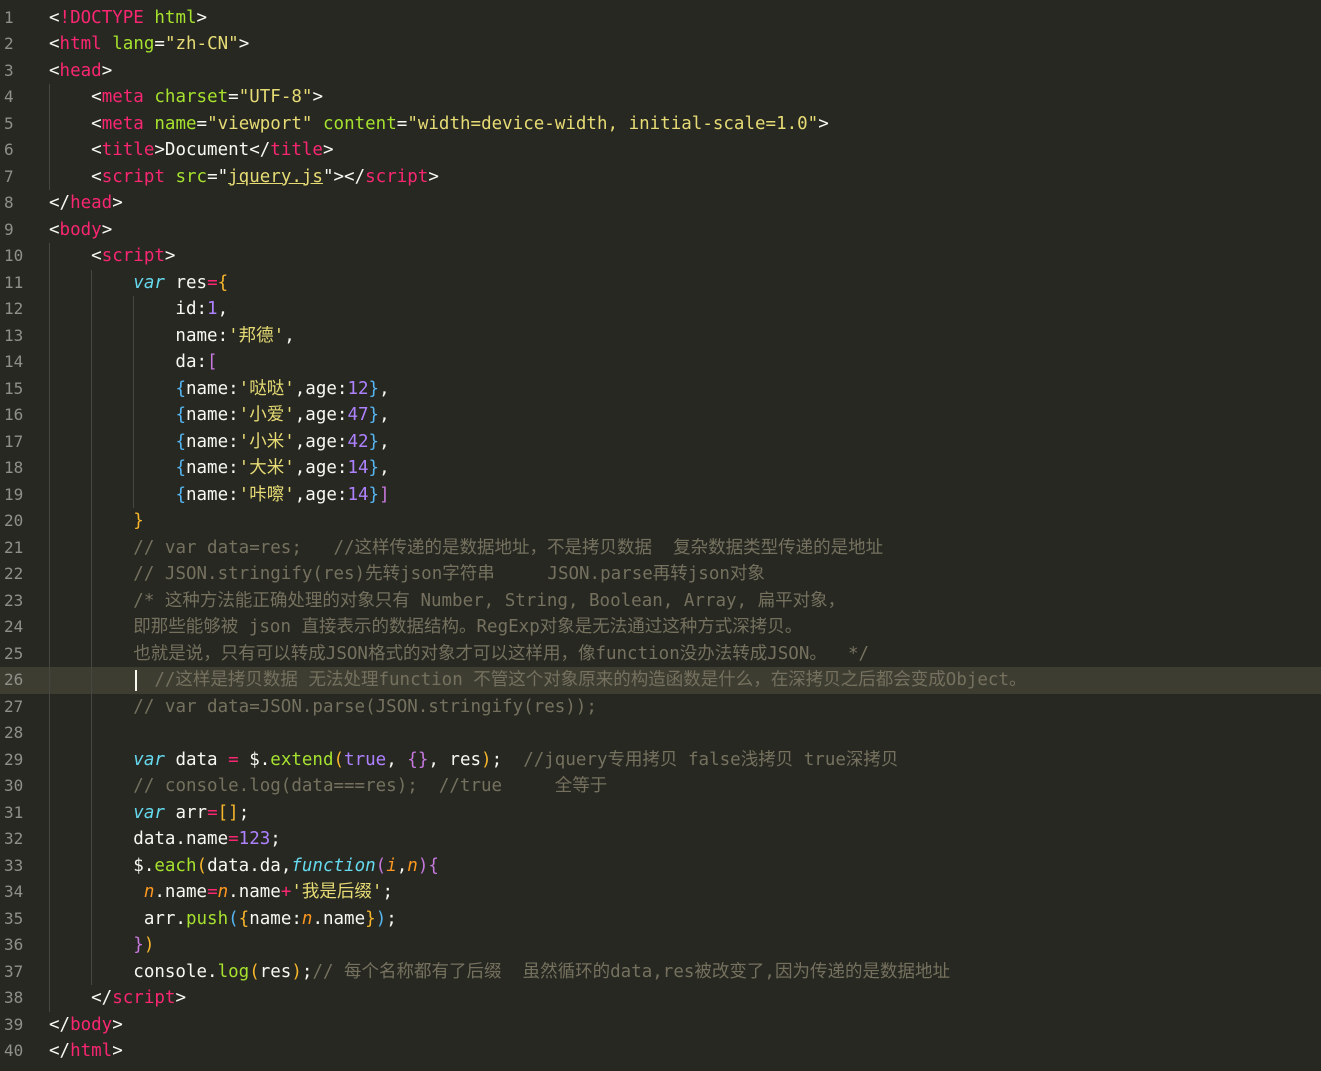 This screenshot has width=1321, height=1071. I want to click on code-token: arr., so click(117, 918).